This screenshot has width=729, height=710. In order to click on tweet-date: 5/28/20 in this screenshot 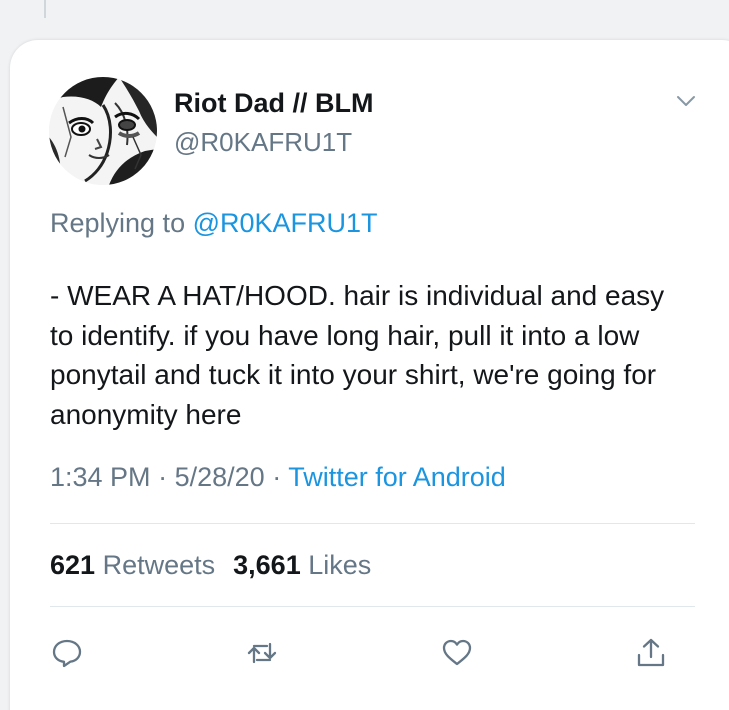, I will do `click(220, 477)`.